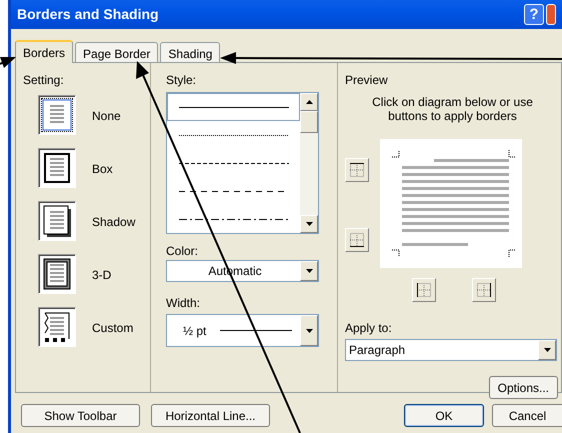  What do you see at coordinates (113, 328) in the screenshot?
I see `setting-label: Custom` at bounding box center [113, 328].